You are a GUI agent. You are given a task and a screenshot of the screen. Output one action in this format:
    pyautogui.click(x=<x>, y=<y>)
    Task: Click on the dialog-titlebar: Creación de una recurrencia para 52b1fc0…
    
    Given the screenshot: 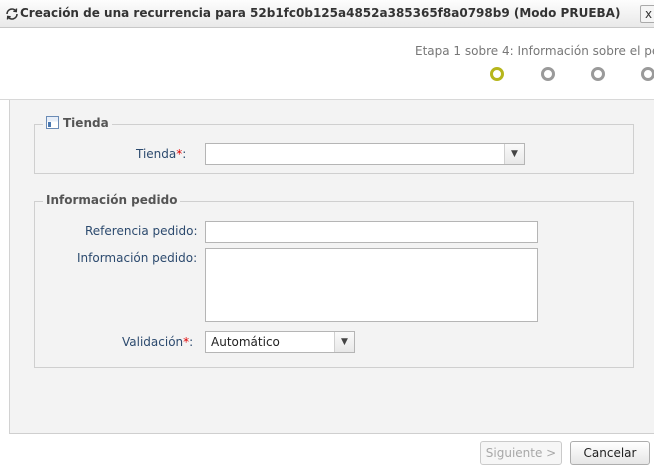 What is the action you would take?
    pyautogui.click(x=327, y=14)
    